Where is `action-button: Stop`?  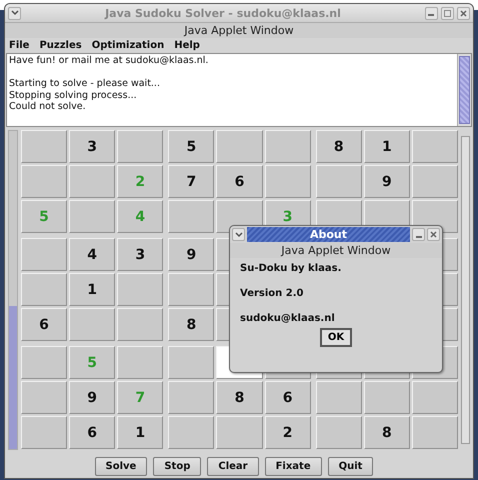 action-button: Stop is located at coordinates (177, 466).